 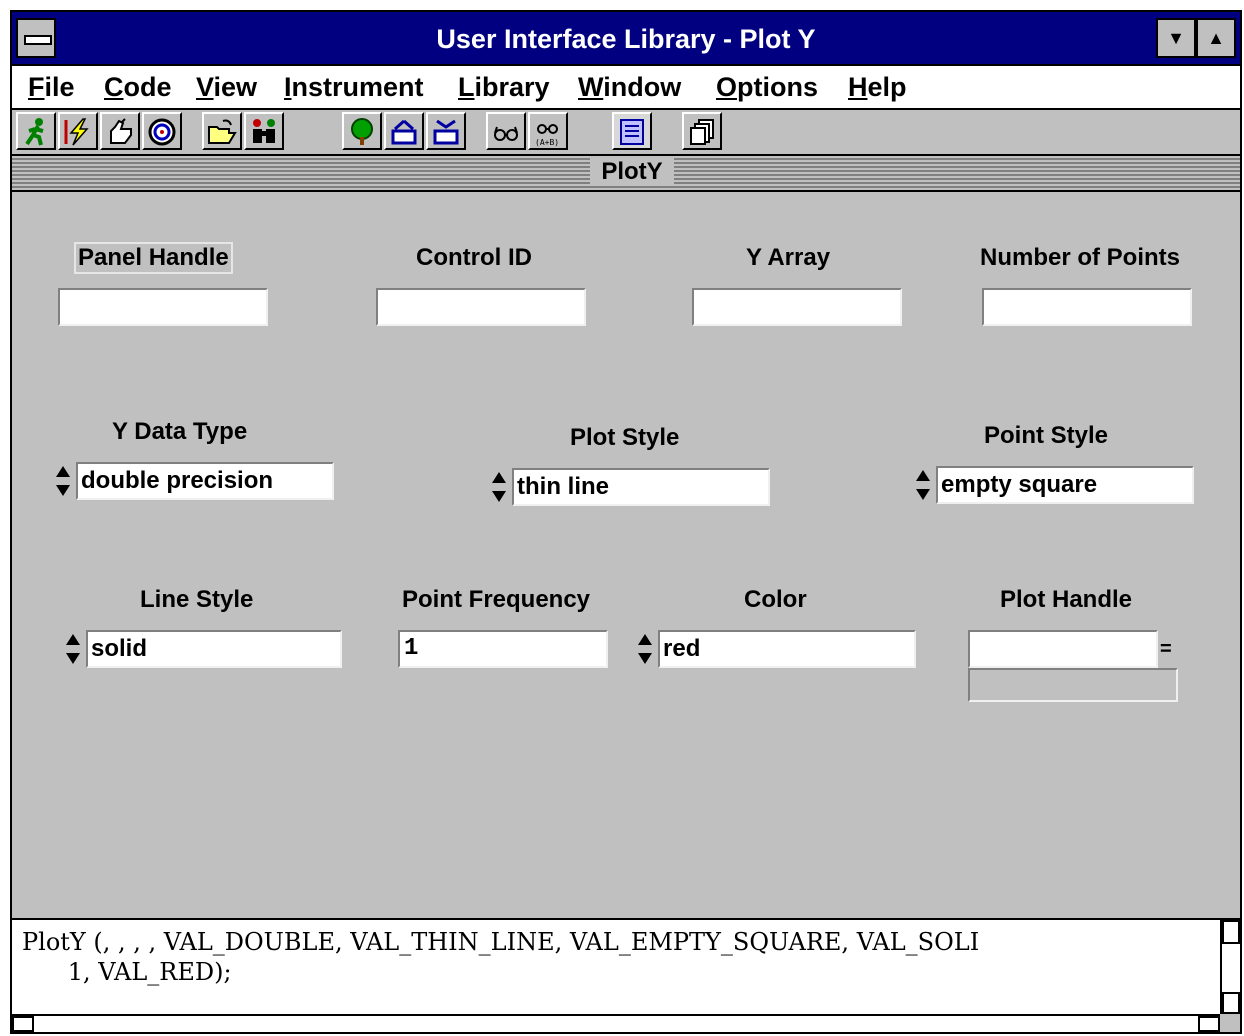 I want to click on binoculars-icon, so click(x=264, y=131).